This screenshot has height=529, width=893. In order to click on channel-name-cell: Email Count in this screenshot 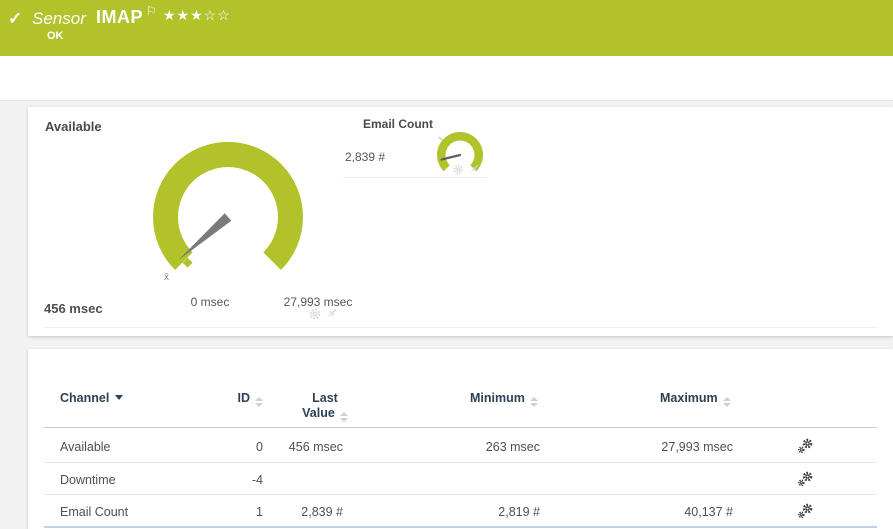, I will do `click(94, 512)`.